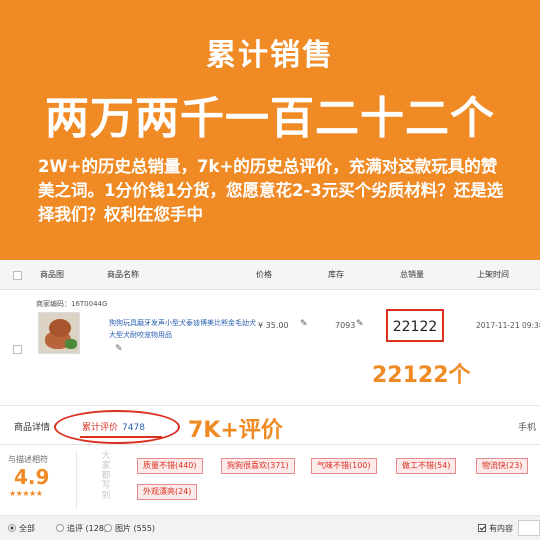  Describe the element at coordinates (304, 324) in the screenshot. I see `edit-price-pencil-icon: ✎` at that location.